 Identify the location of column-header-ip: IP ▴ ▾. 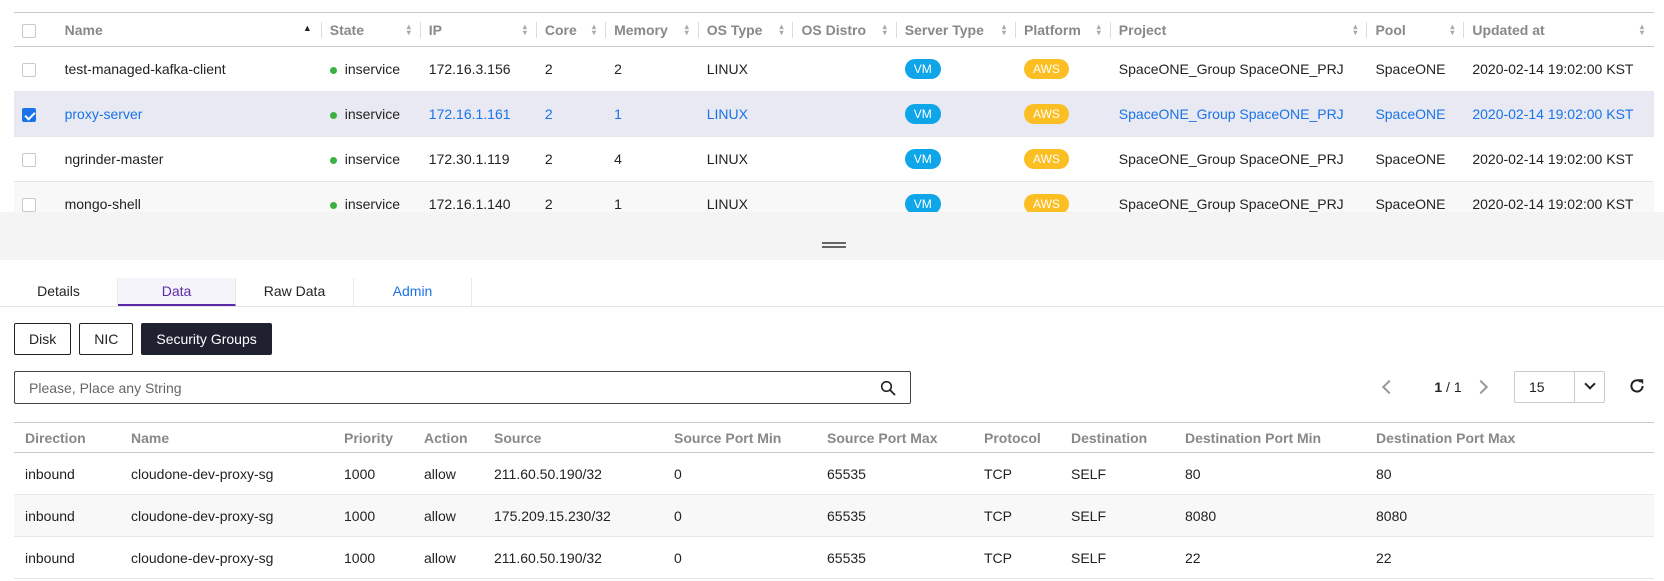
(478, 29).